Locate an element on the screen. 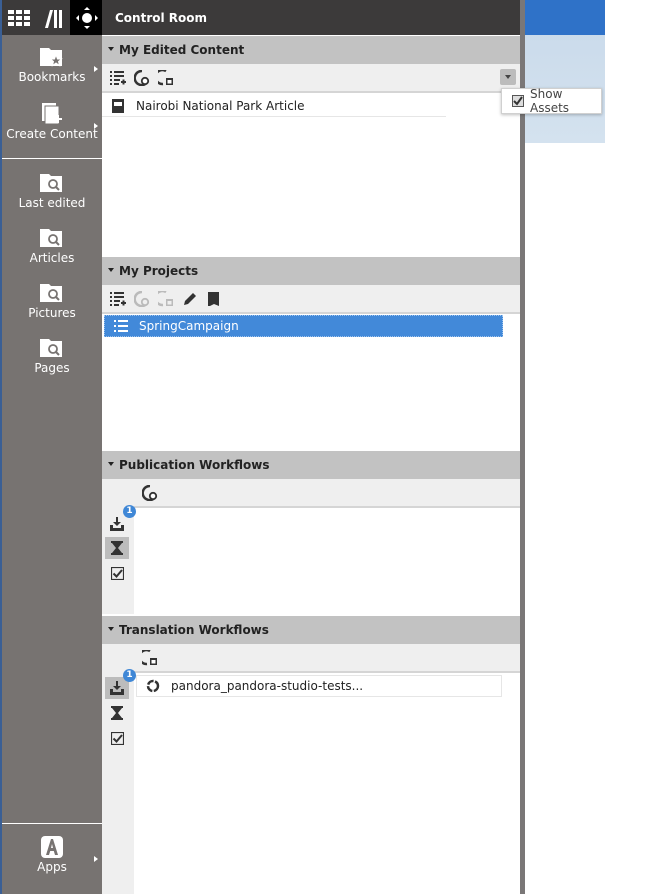 This screenshot has width=652, height=894. show-assets-option: Show Assets is located at coordinates (551, 101).